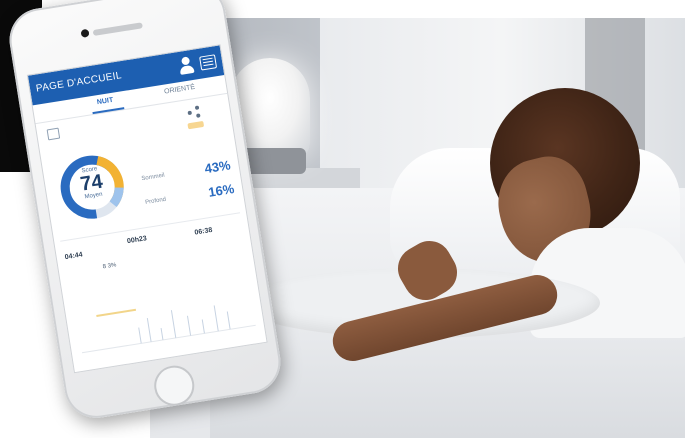 The image size is (685, 438). Describe the element at coordinates (194, 112) in the screenshot. I see `share-icon` at that location.